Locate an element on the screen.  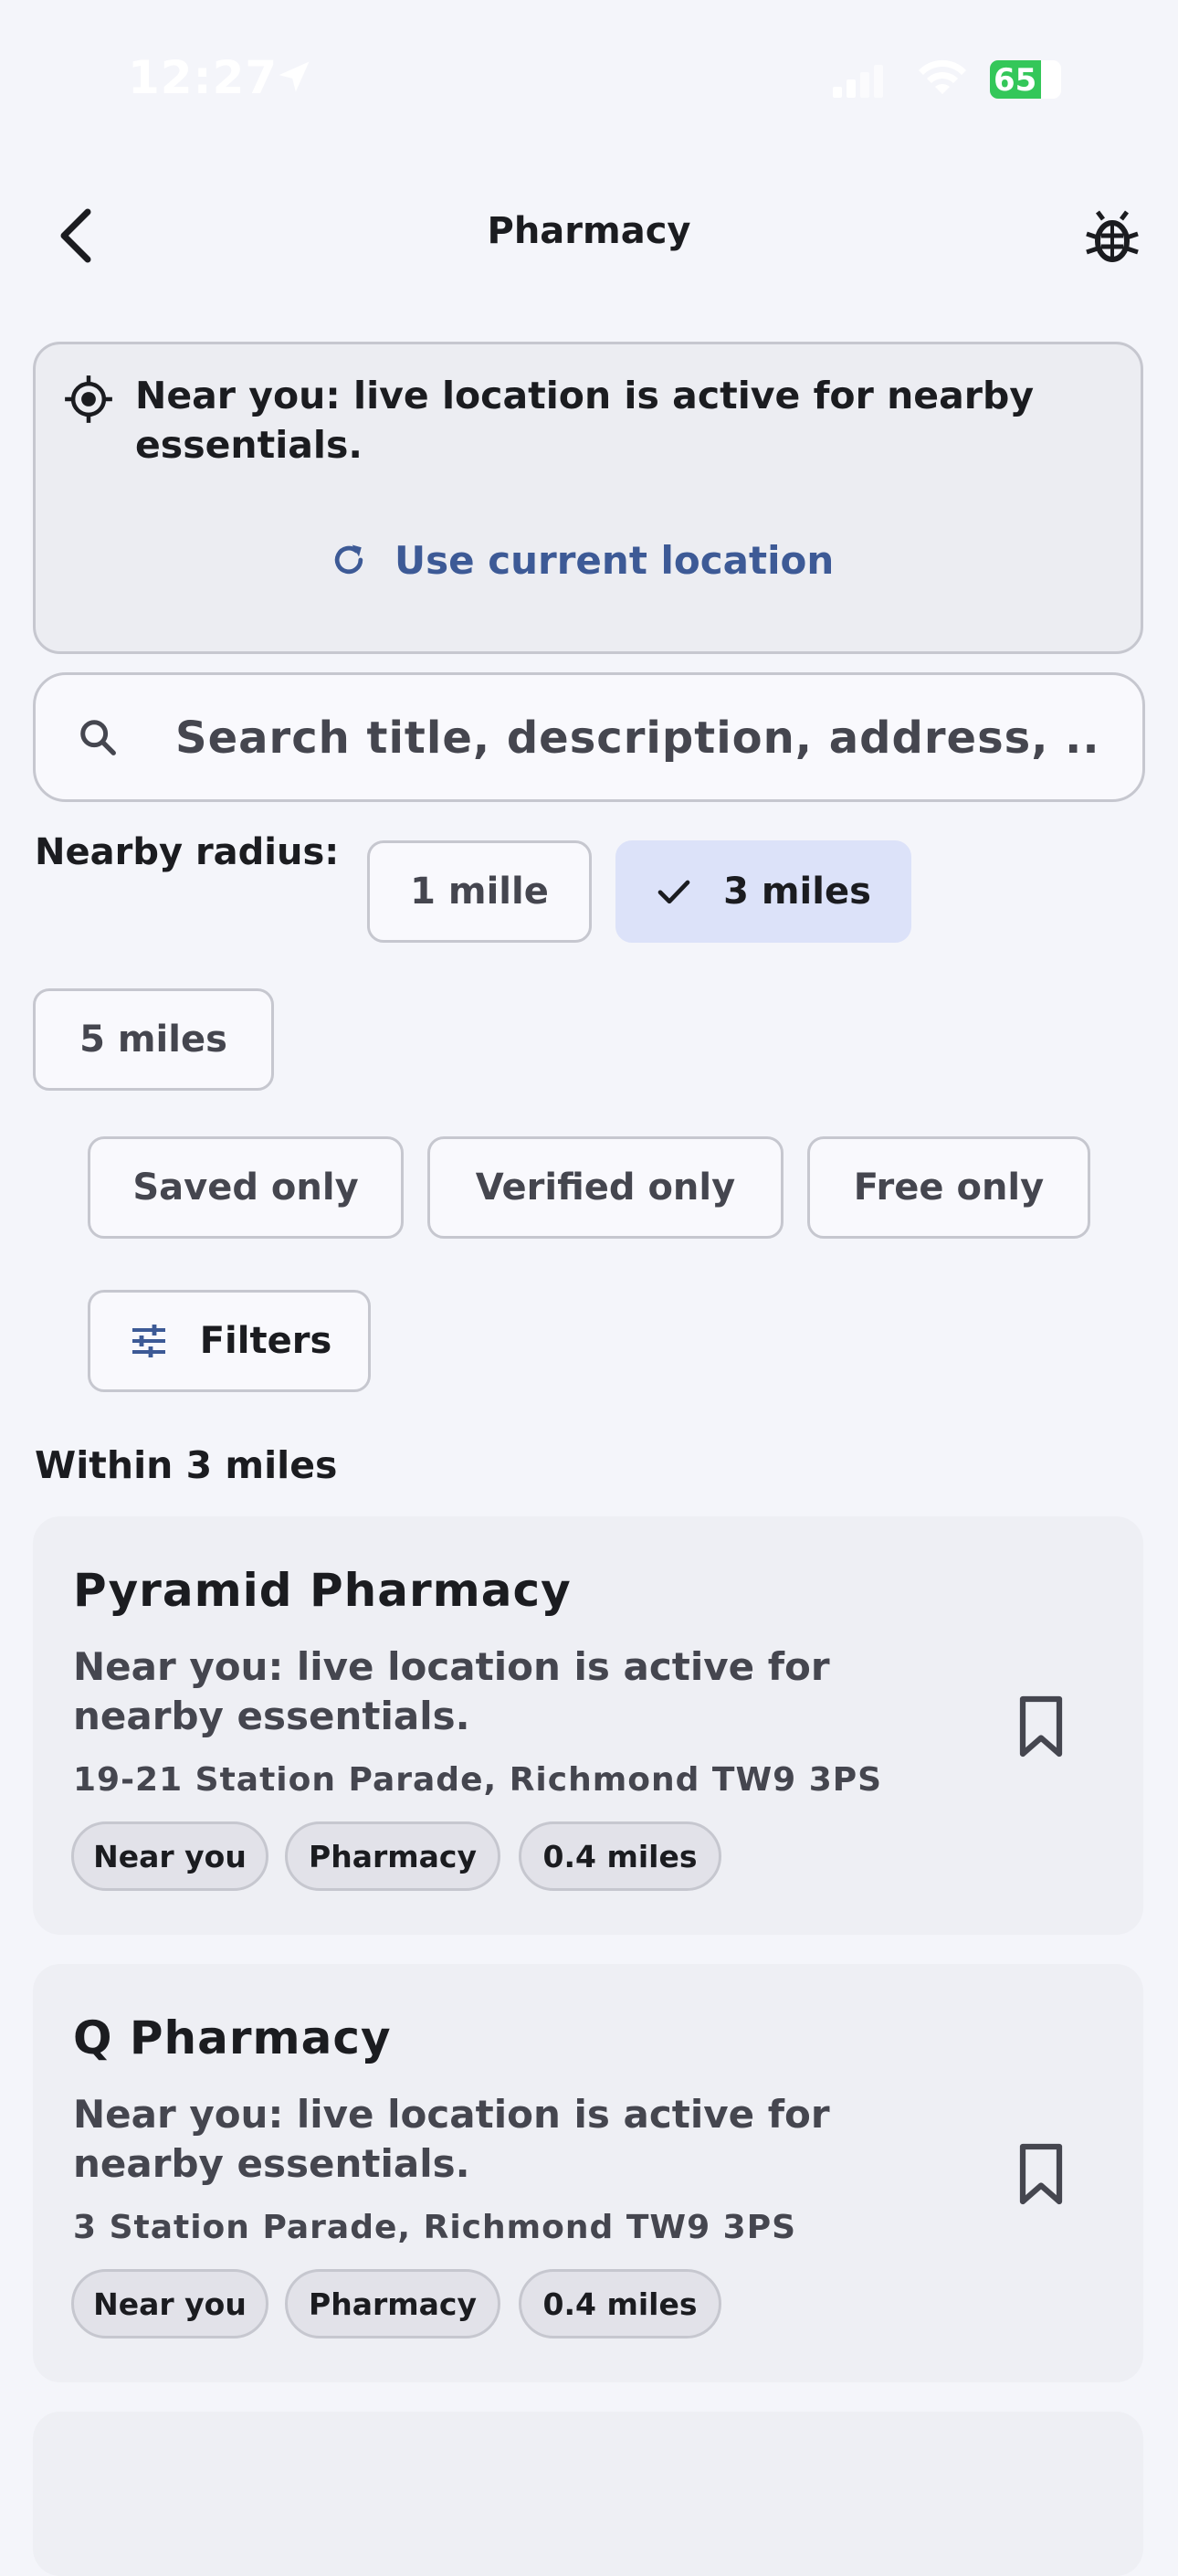
radius-1-mile-label: 1 mille is located at coordinates (479, 892).